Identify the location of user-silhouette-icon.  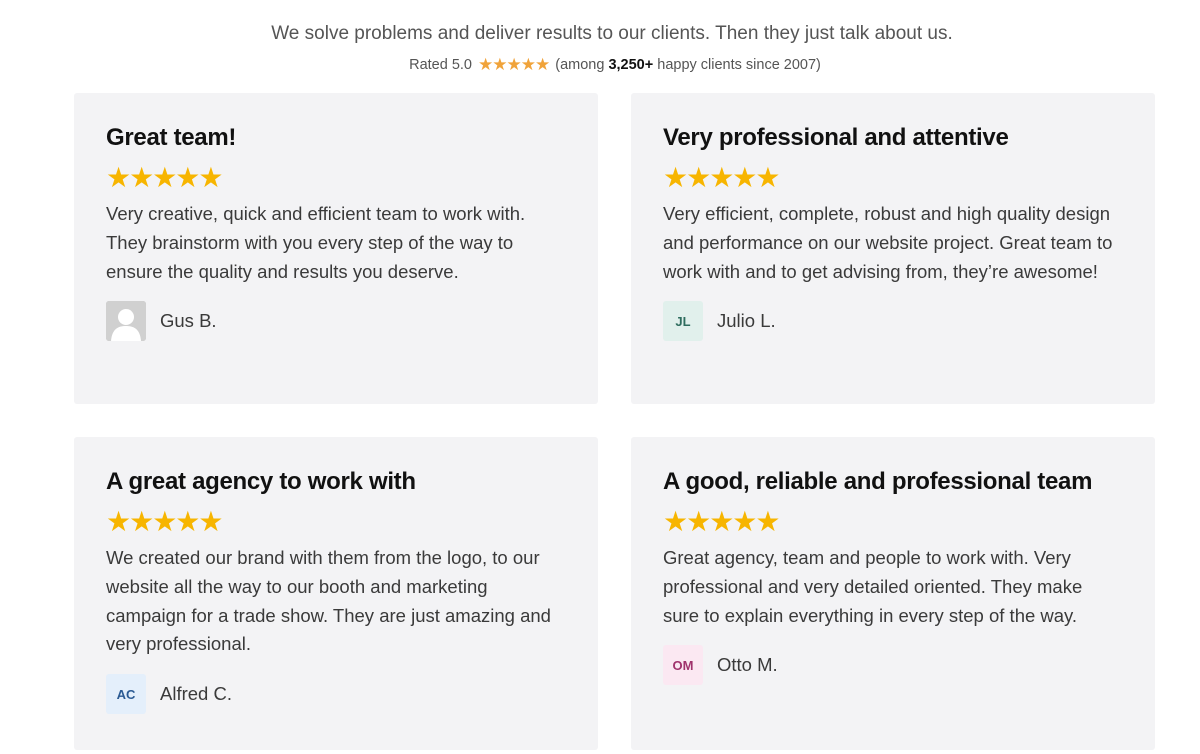
(126, 321).